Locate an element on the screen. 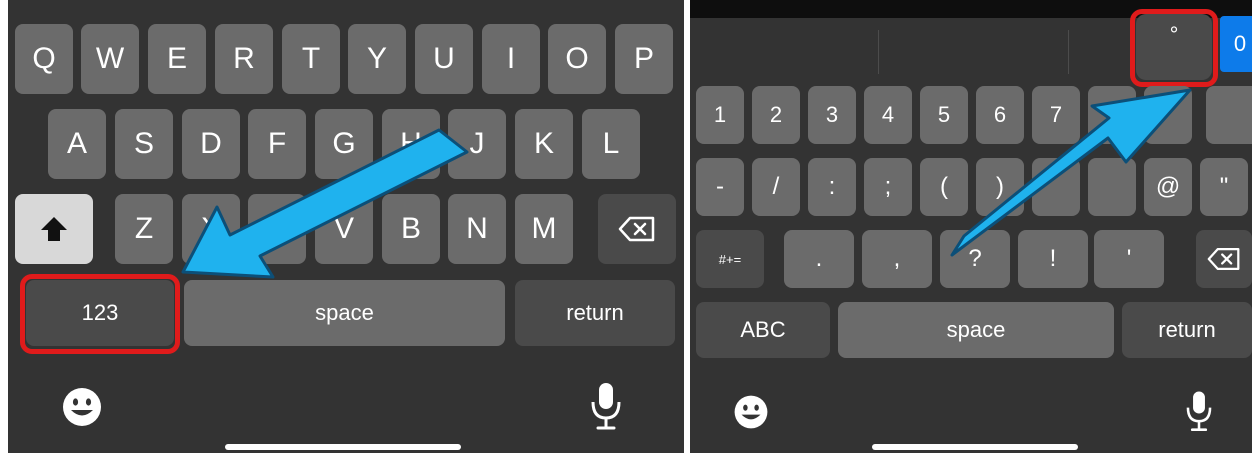 Image resolution: width=1252 pixels, height=453 pixels. key-n: N is located at coordinates (477, 229).